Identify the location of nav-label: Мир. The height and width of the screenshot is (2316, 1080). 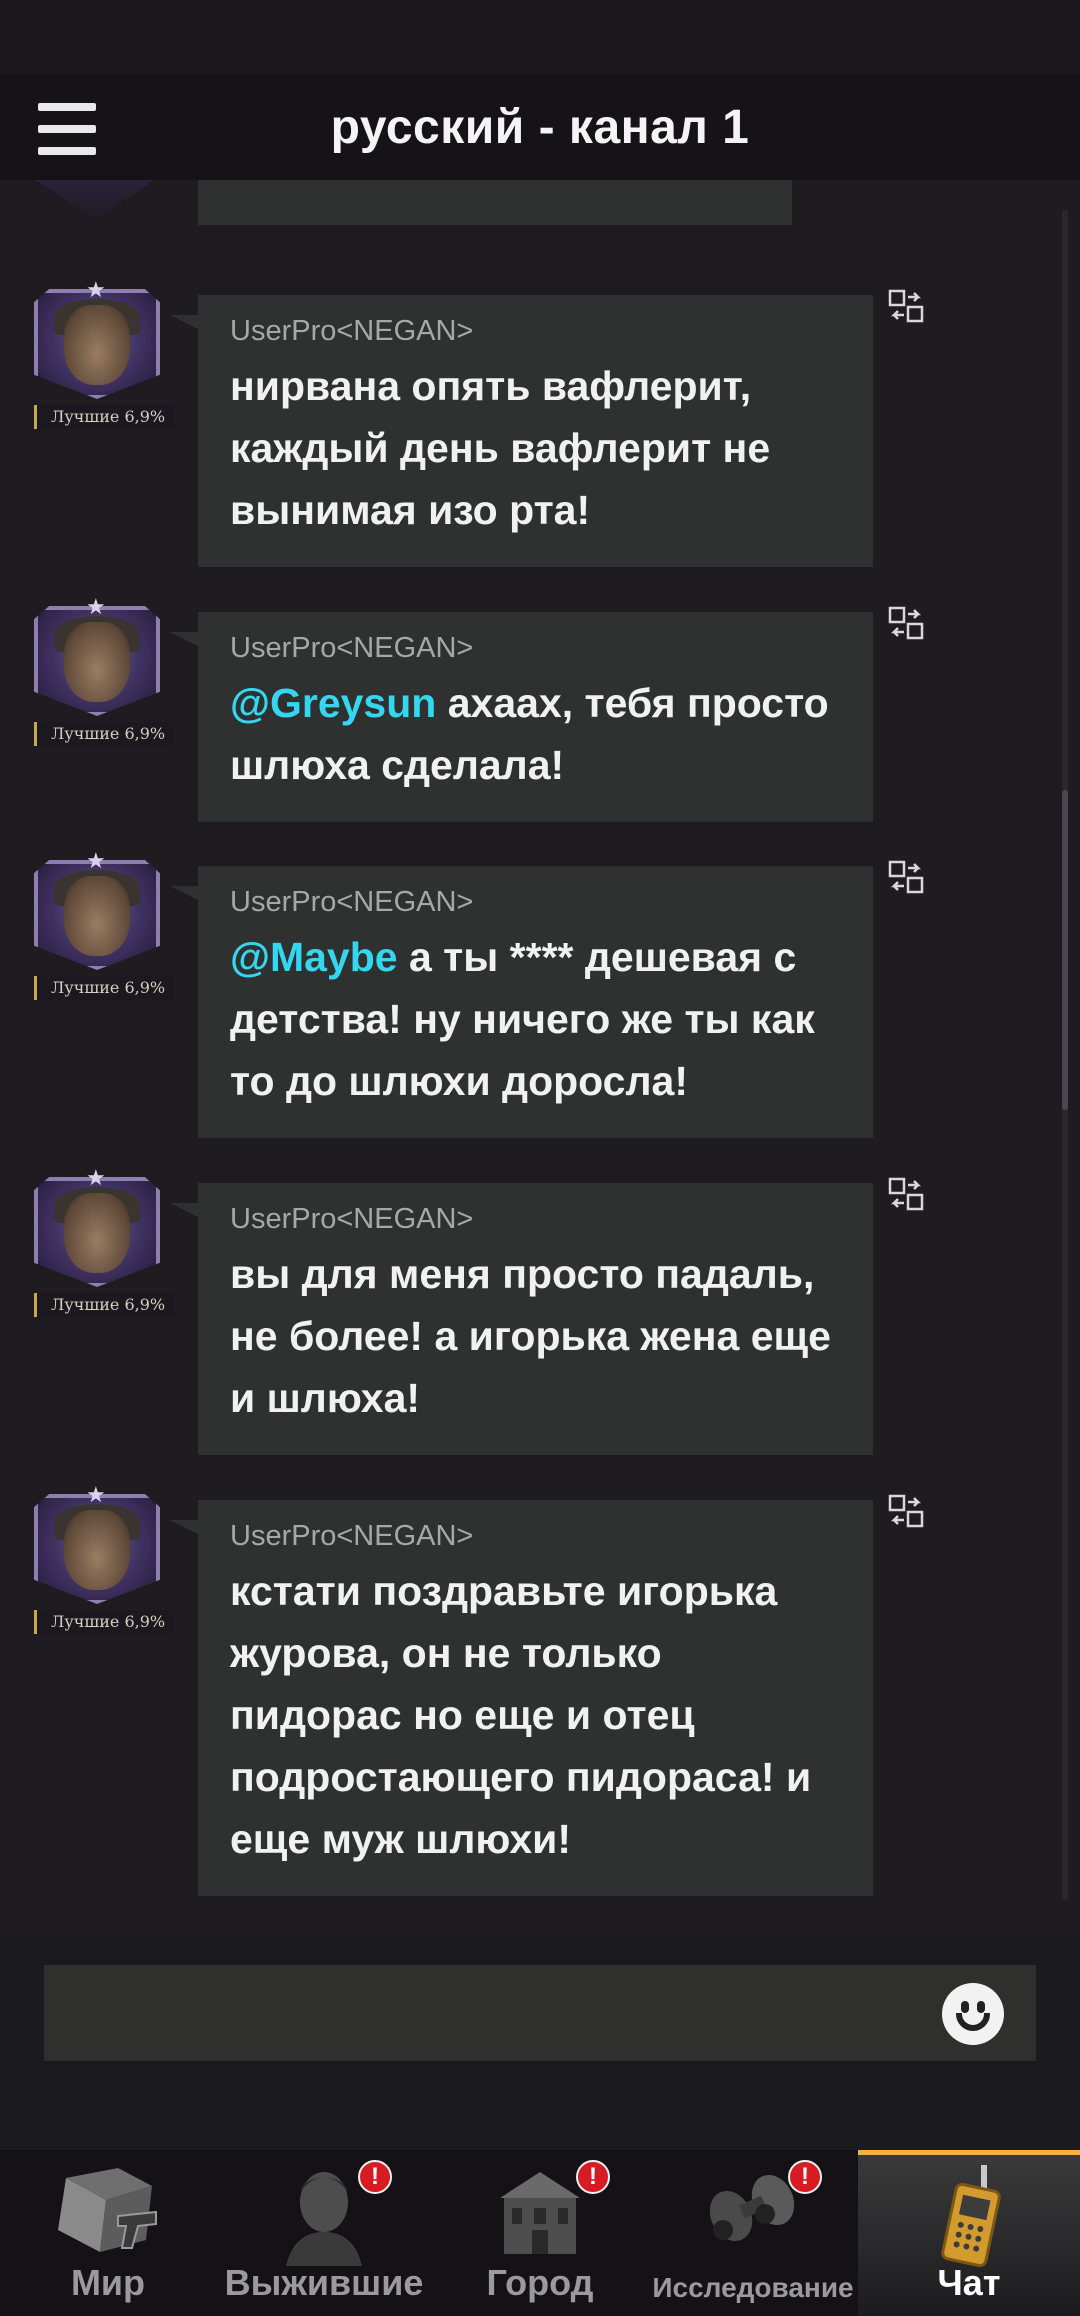
(108, 2282).